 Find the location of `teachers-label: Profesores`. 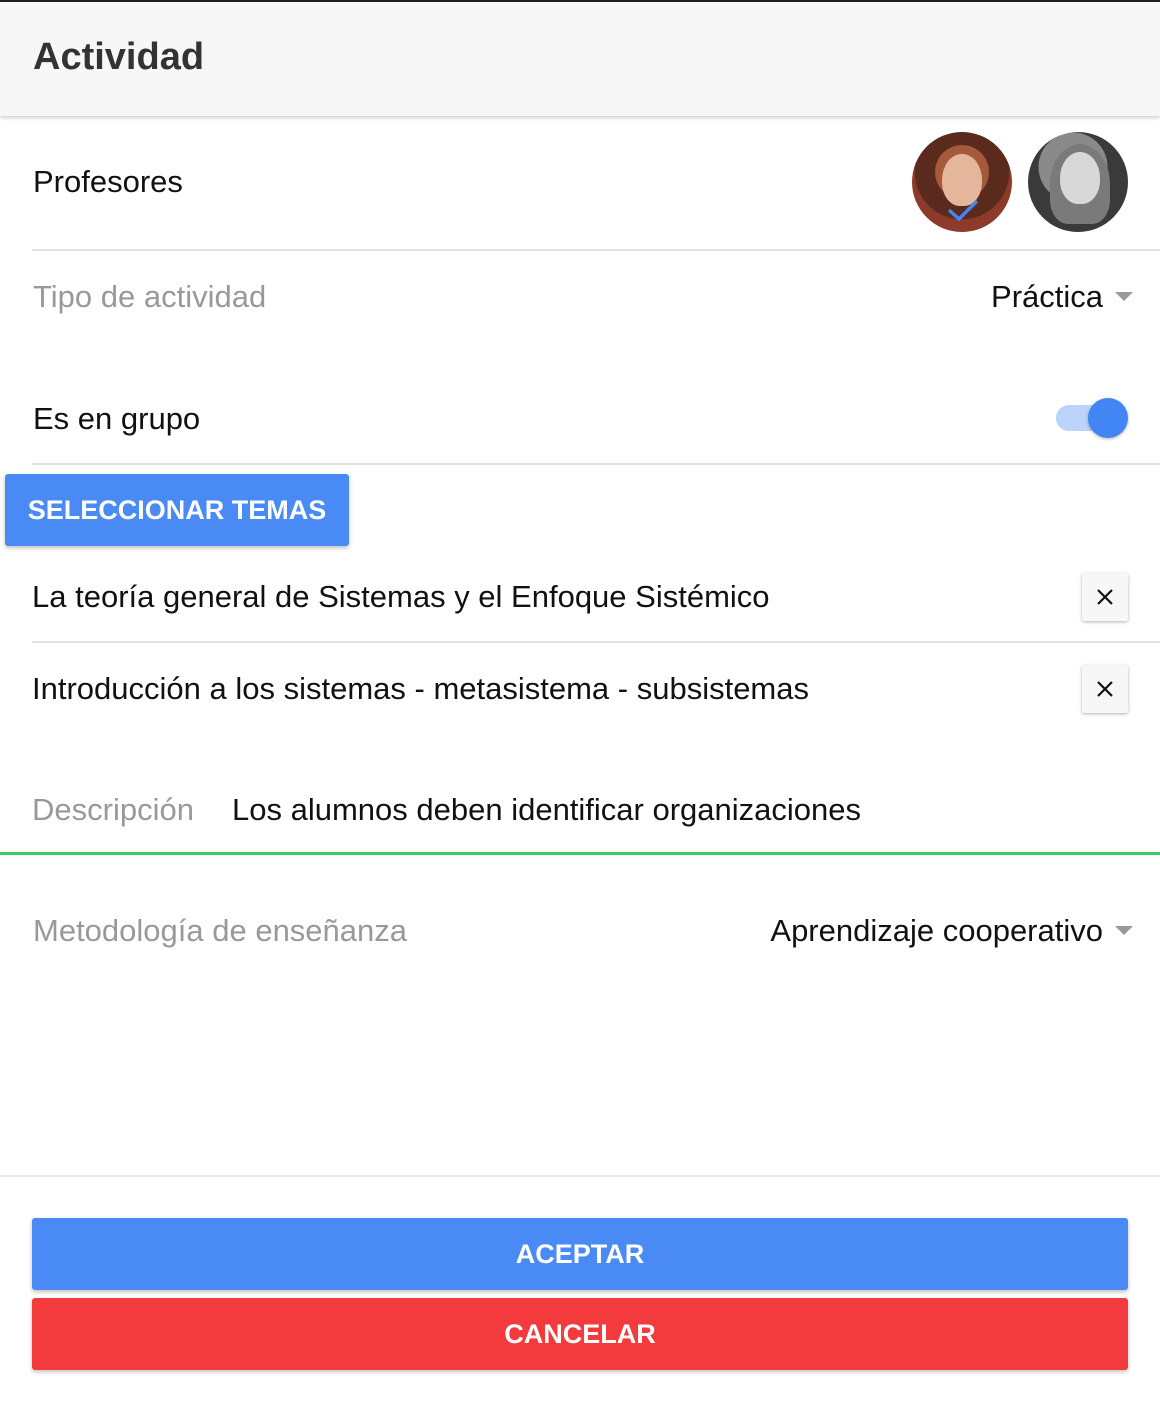

teachers-label: Profesores is located at coordinates (108, 181).